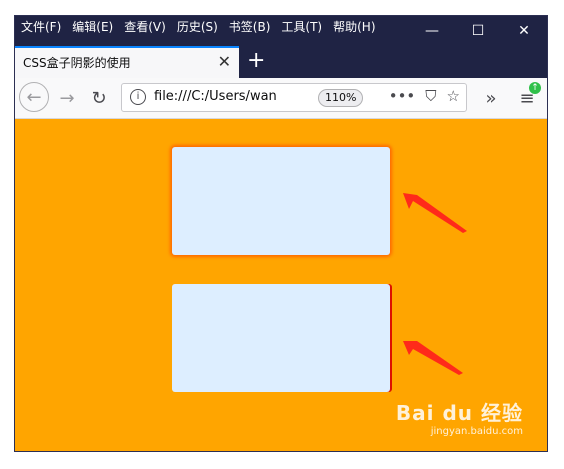 This screenshot has height=469, width=564. I want to click on minimize-button: —, so click(432, 31).